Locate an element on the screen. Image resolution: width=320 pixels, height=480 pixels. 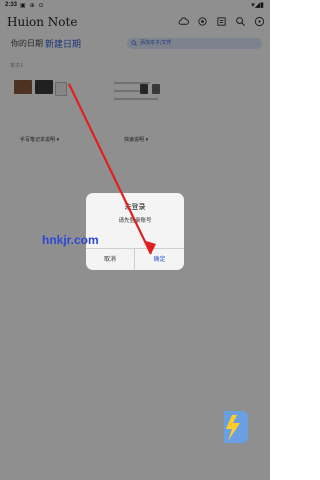
cancel-button: 取消 is located at coordinates (110, 259).